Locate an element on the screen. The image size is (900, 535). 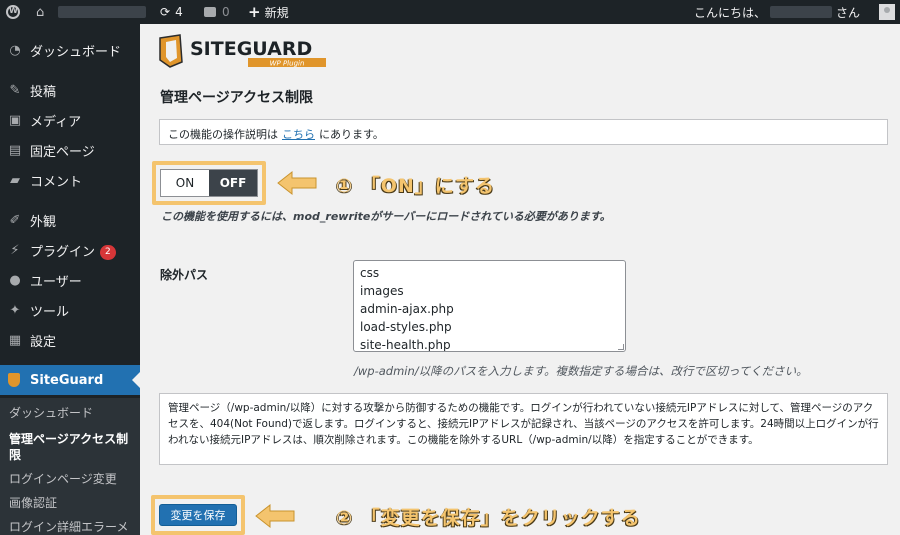
logo-sub-text: WP Plugin is located at coordinates (287, 64).